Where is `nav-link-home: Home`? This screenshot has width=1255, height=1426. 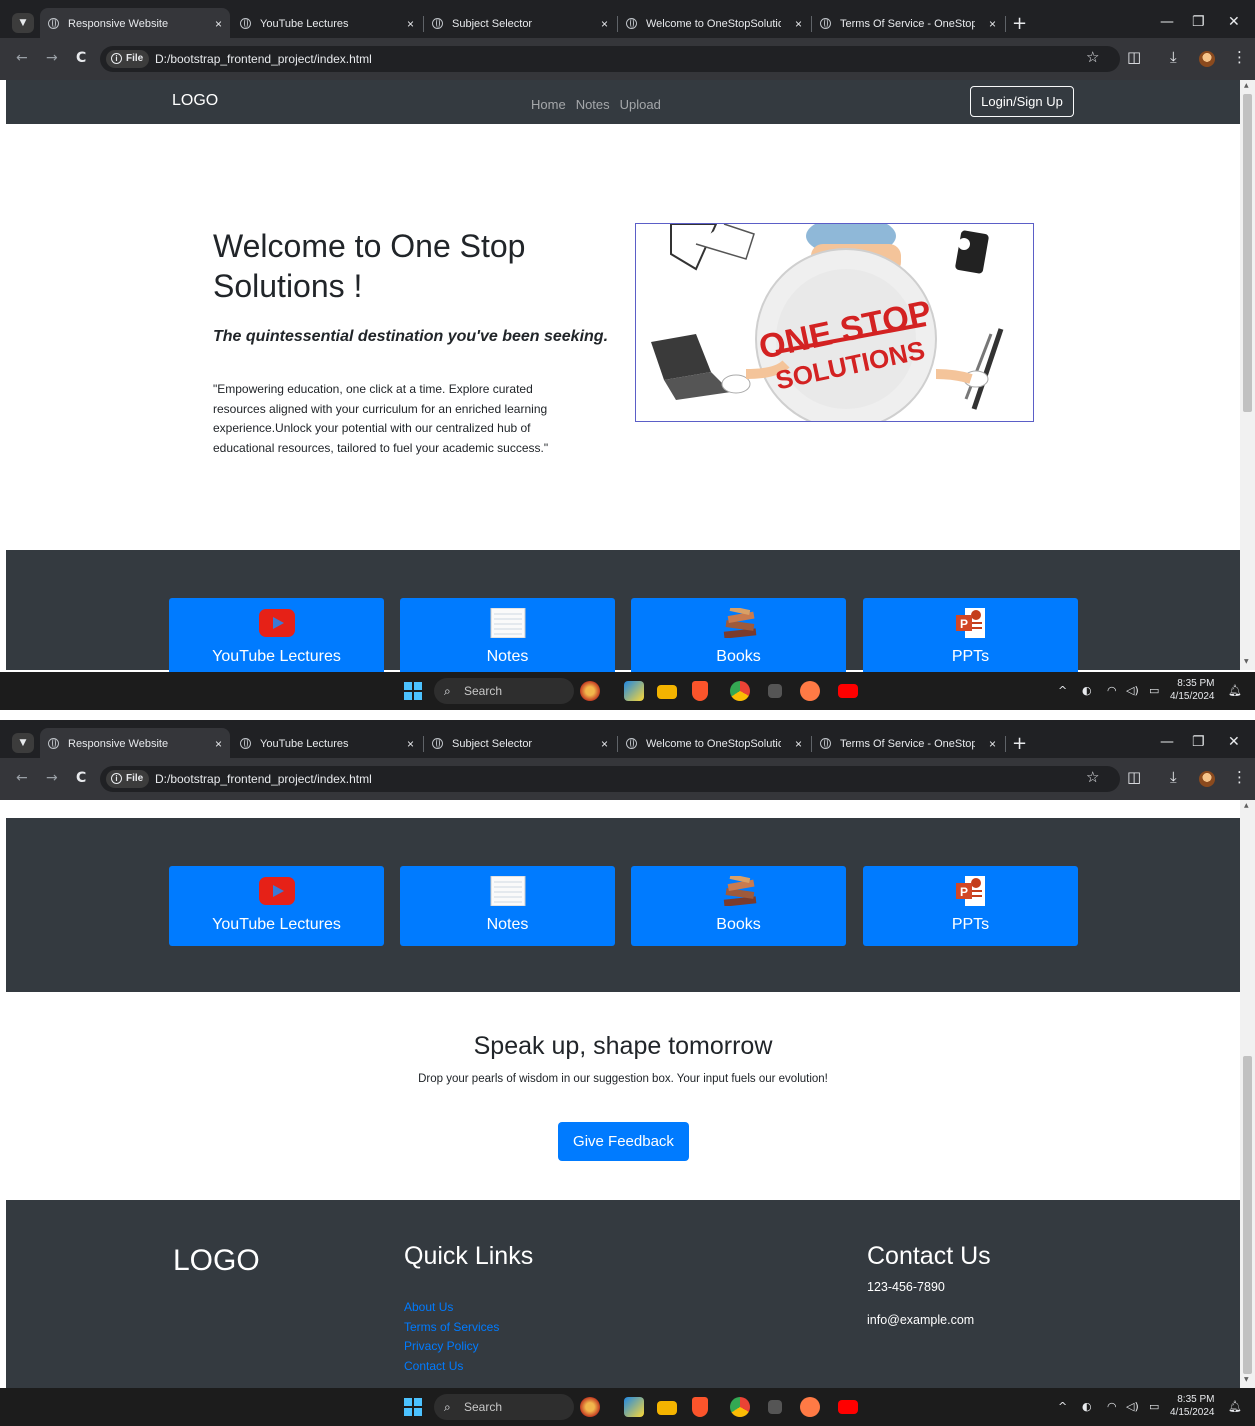 nav-link-home: Home is located at coordinates (548, 104).